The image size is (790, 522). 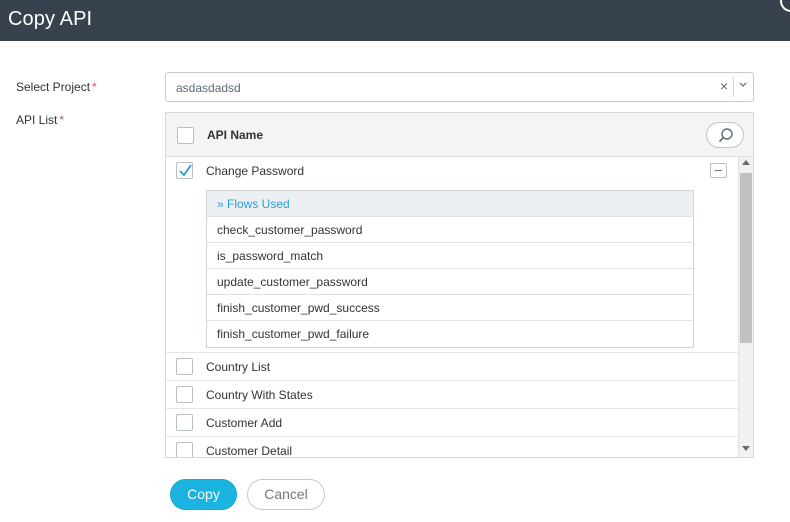 I want to click on scroll-thumb, so click(x=746, y=258).